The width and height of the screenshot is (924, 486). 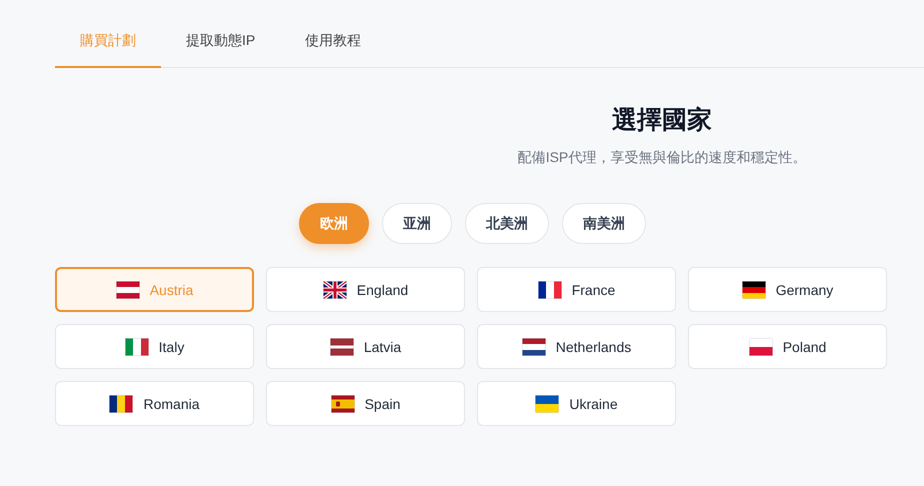 What do you see at coordinates (507, 223) in the screenshot?
I see `region-tab: 北美洲` at bounding box center [507, 223].